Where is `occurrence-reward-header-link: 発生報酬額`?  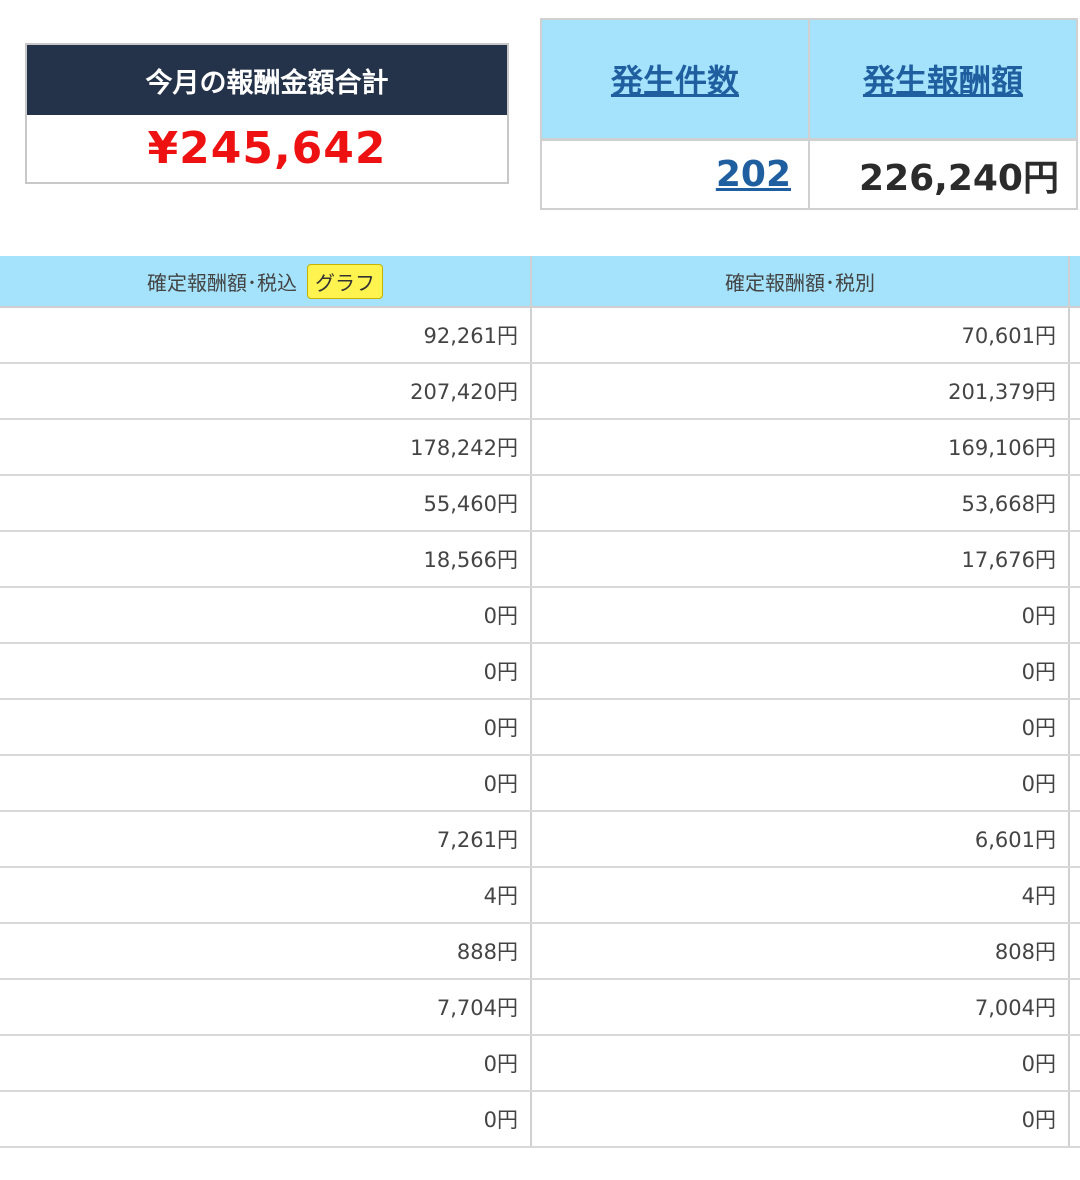
occurrence-reward-header-link: 発生報酬額 is located at coordinates (943, 80).